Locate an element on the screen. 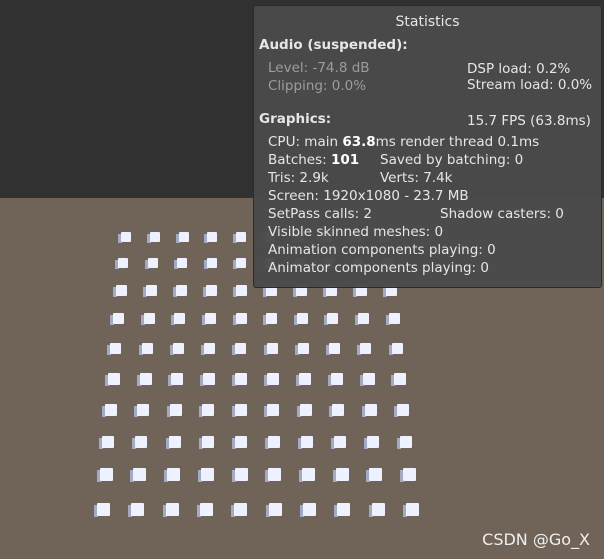 The height and width of the screenshot is (559, 604). dsp-load: DSP load: 0.2% is located at coordinates (519, 69).